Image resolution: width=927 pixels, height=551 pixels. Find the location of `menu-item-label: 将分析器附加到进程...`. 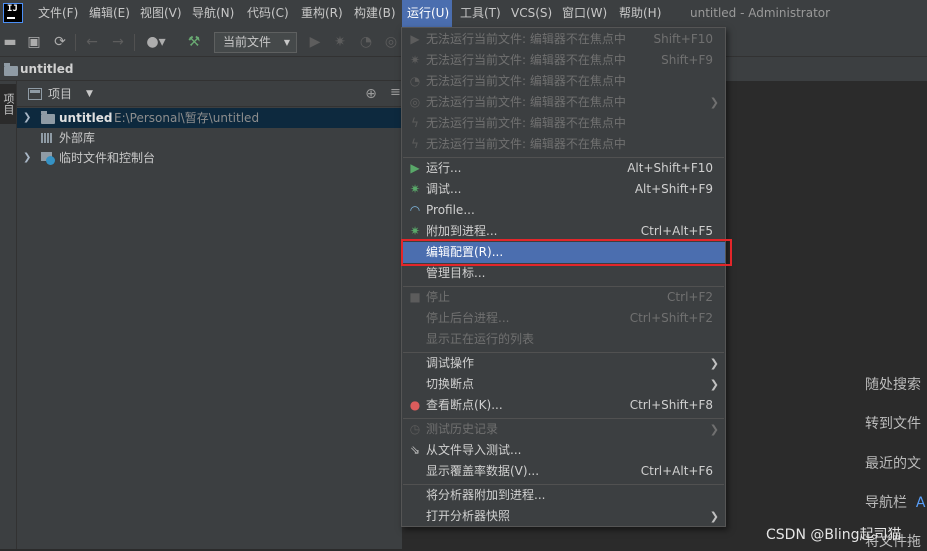

menu-item-label: 将分析器附加到进程... is located at coordinates (486, 495).